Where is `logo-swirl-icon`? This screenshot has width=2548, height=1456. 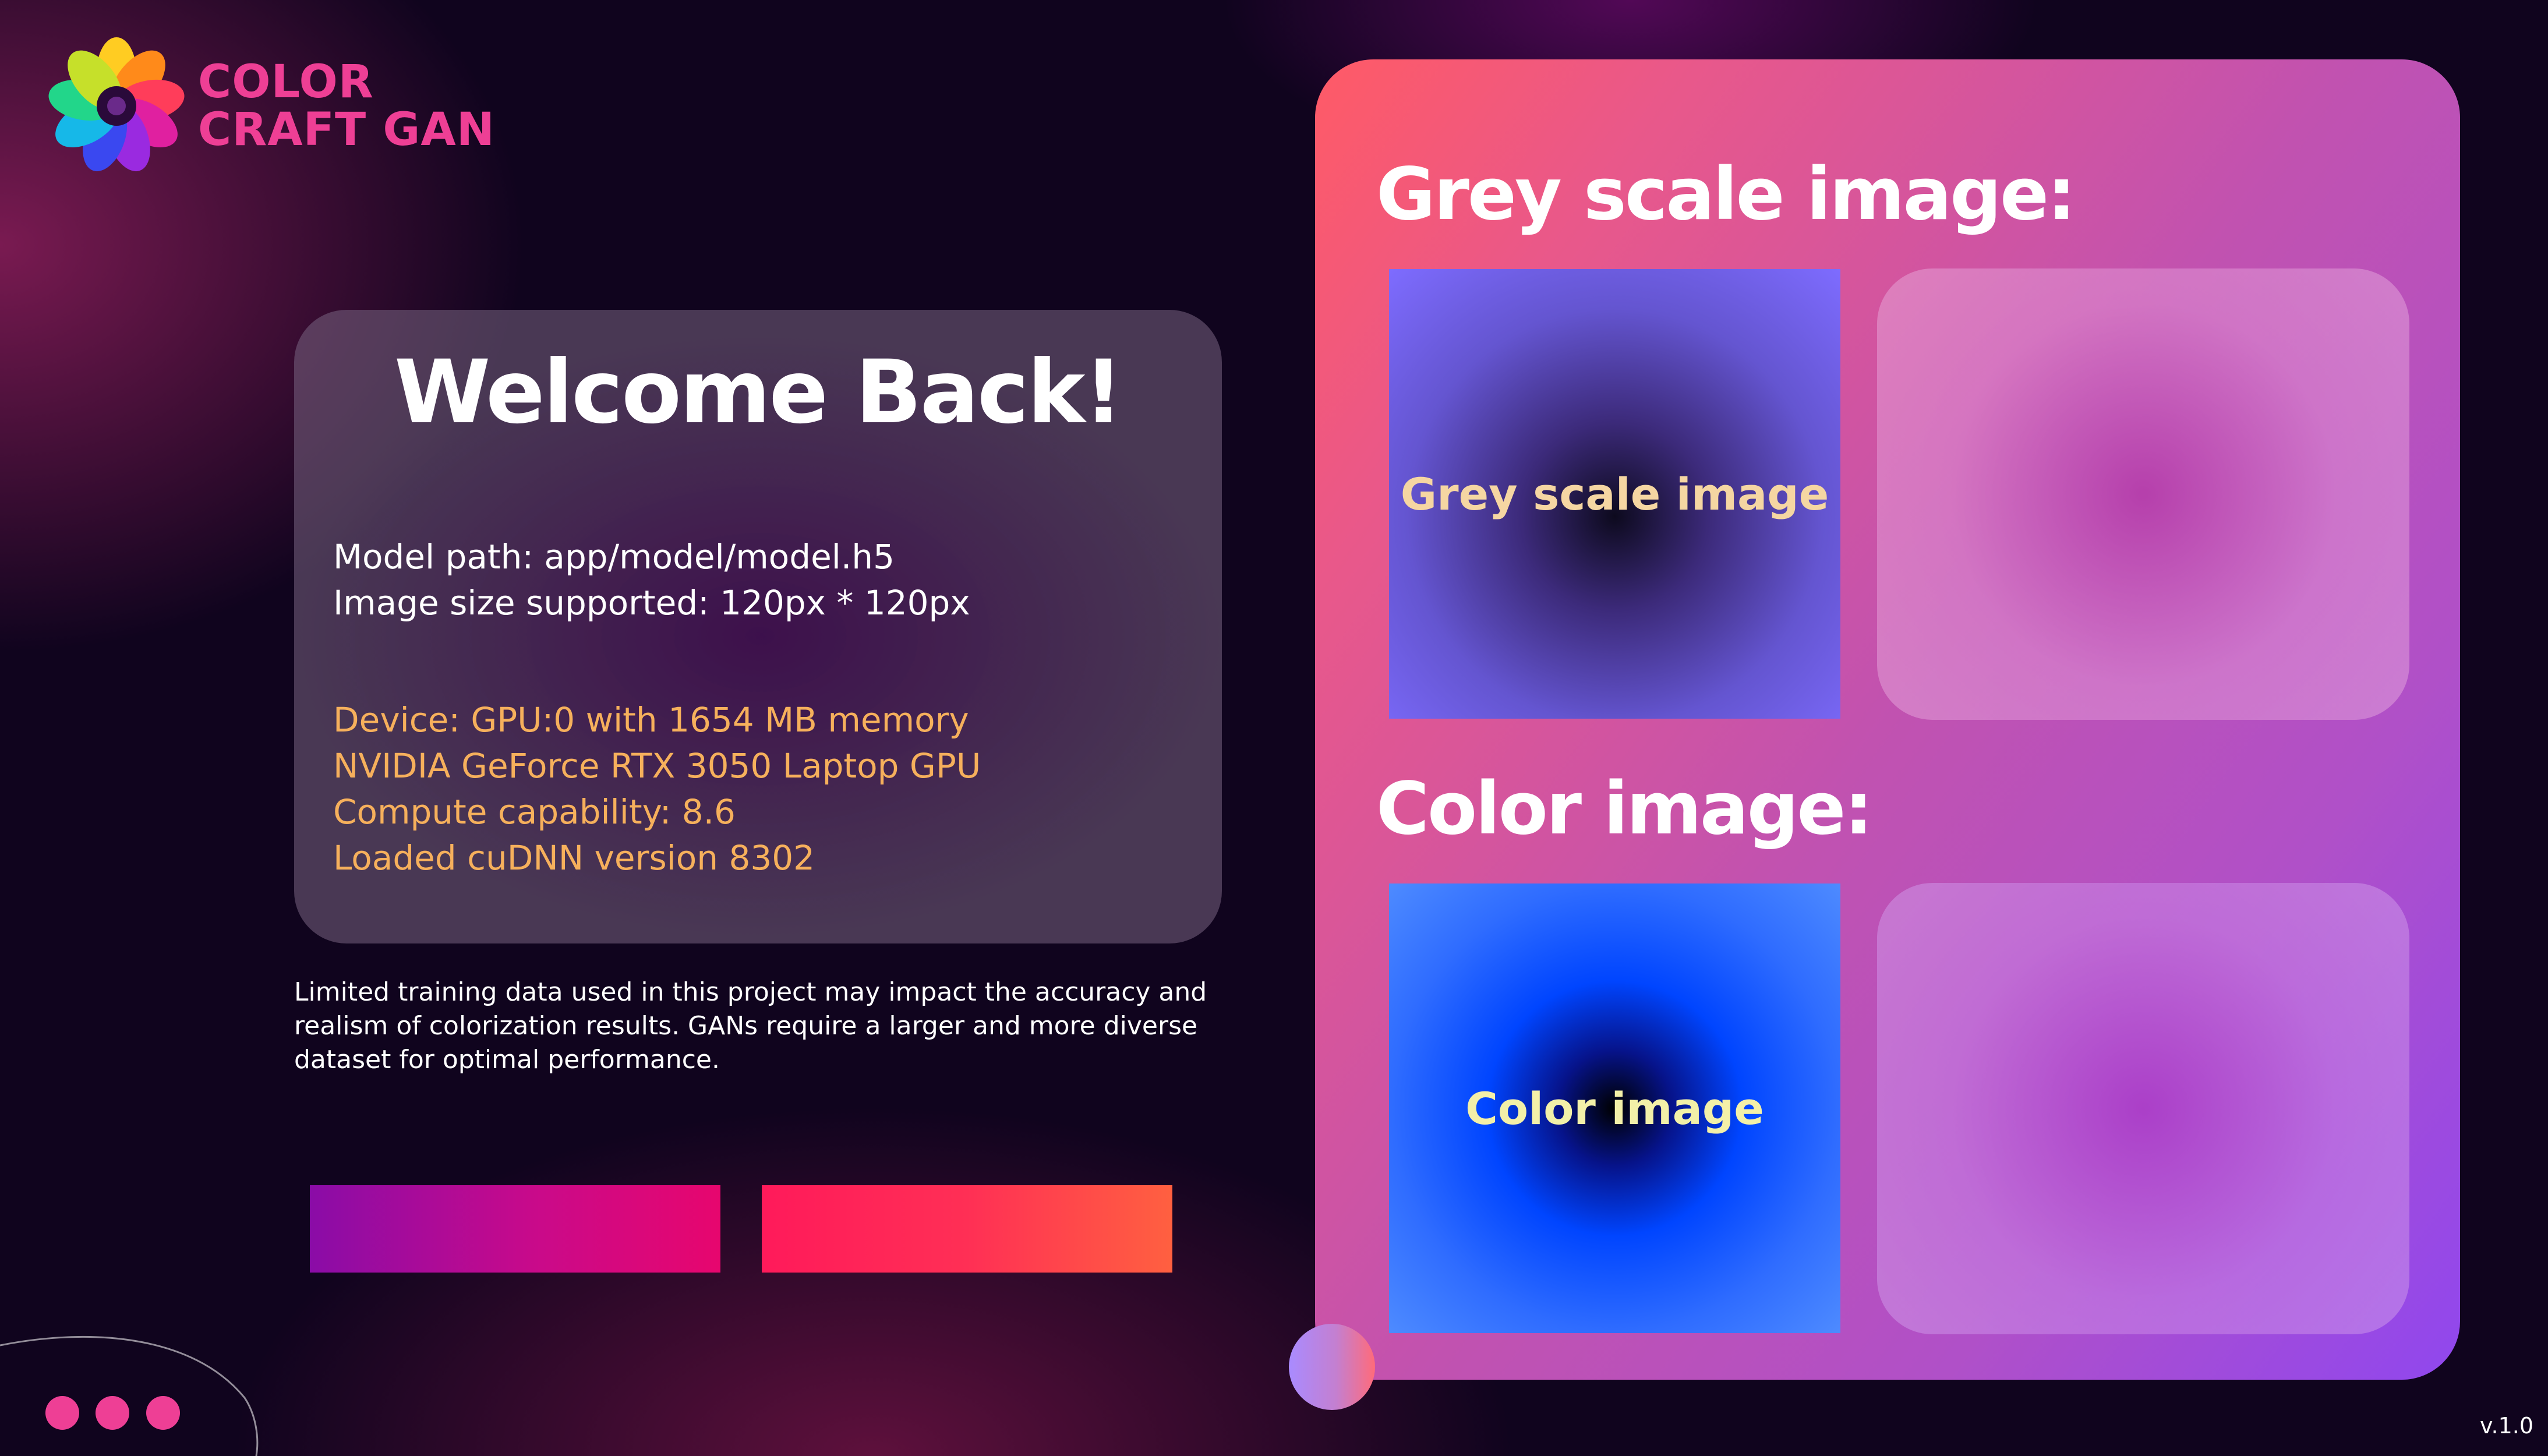 logo-swirl-icon is located at coordinates (116, 106).